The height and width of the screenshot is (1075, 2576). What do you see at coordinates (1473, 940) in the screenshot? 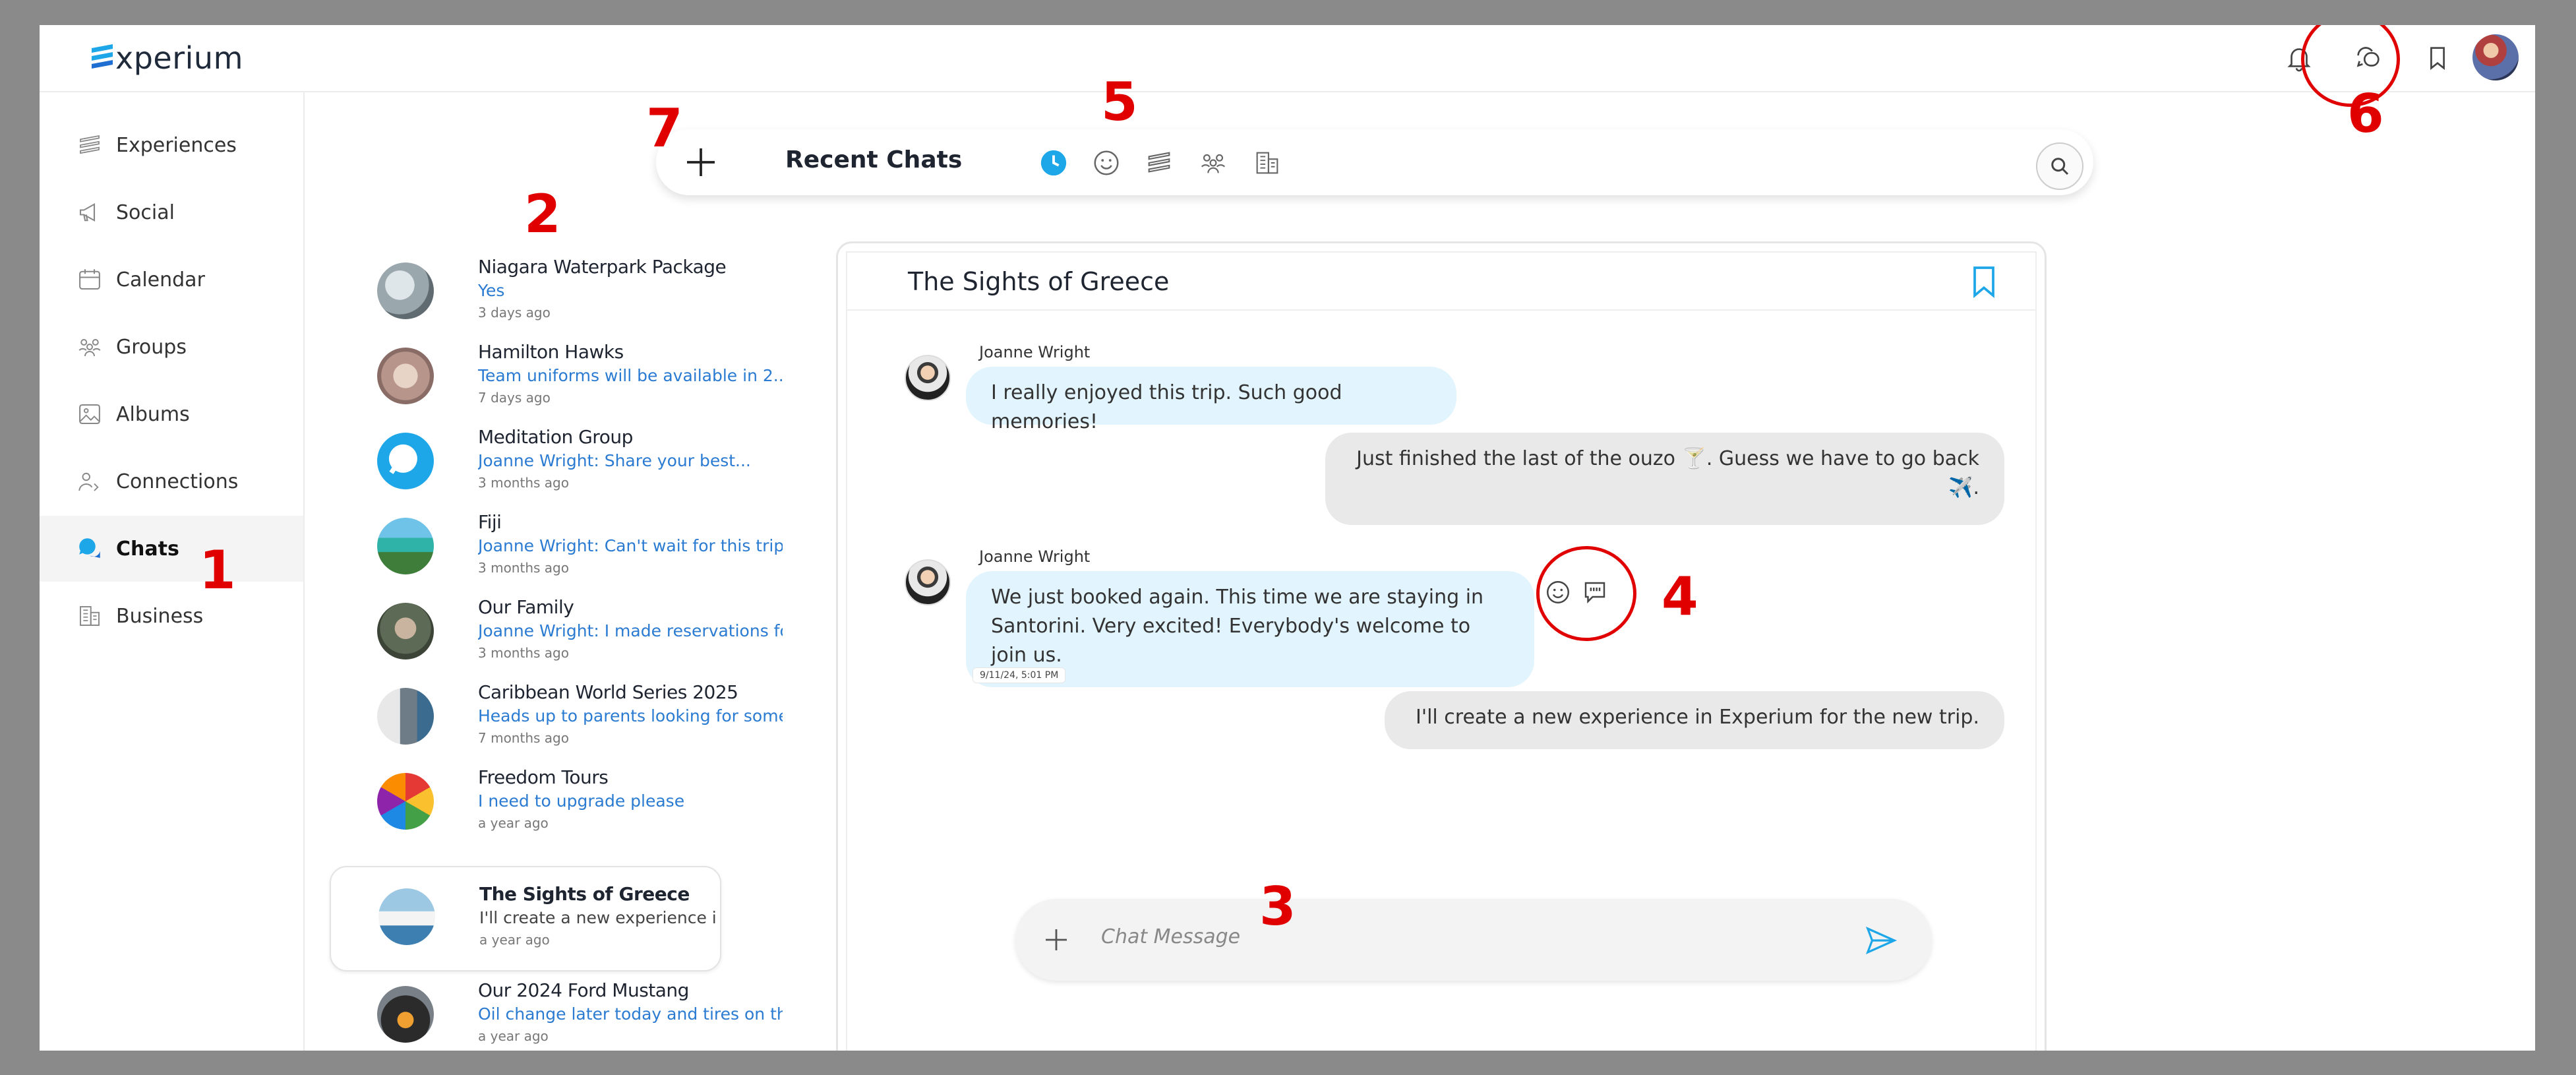
I see `chat-composer: Chat Message` at bounding box center [1473, 940].